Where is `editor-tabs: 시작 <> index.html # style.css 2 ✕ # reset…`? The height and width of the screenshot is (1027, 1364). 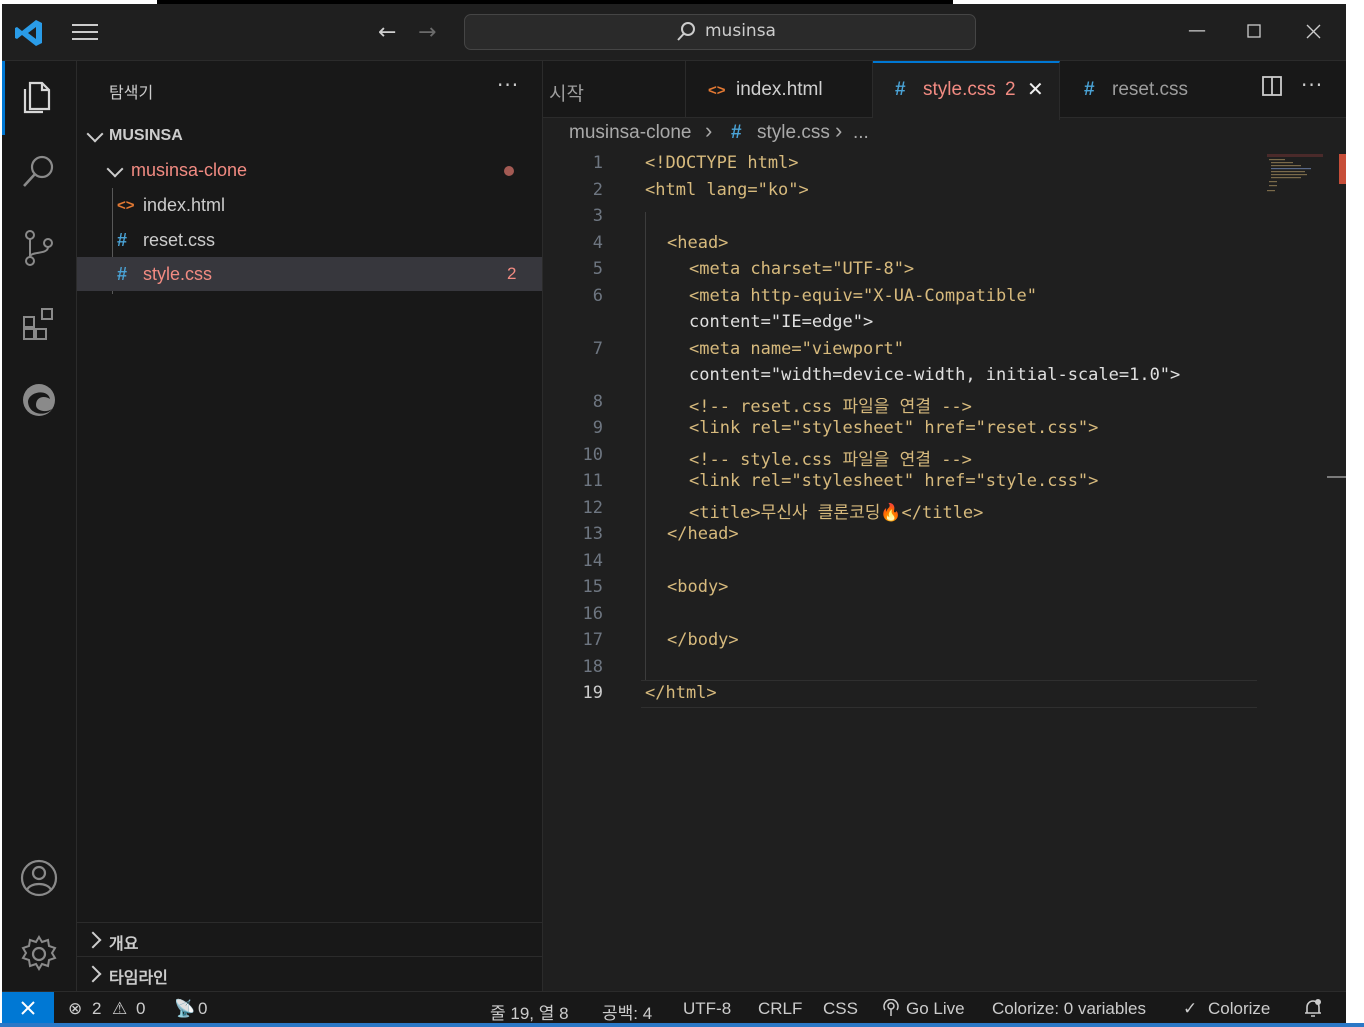 editor-tabs: 시작 <> index.html # style.css 2 ✕ # reset… is located at coordinates (944, 90).